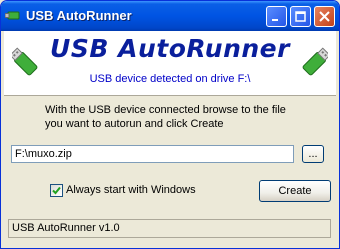 Image resolution: width=340 pixels, height=249 pixels. I want to click on create-button: Create, so click(295, 191).